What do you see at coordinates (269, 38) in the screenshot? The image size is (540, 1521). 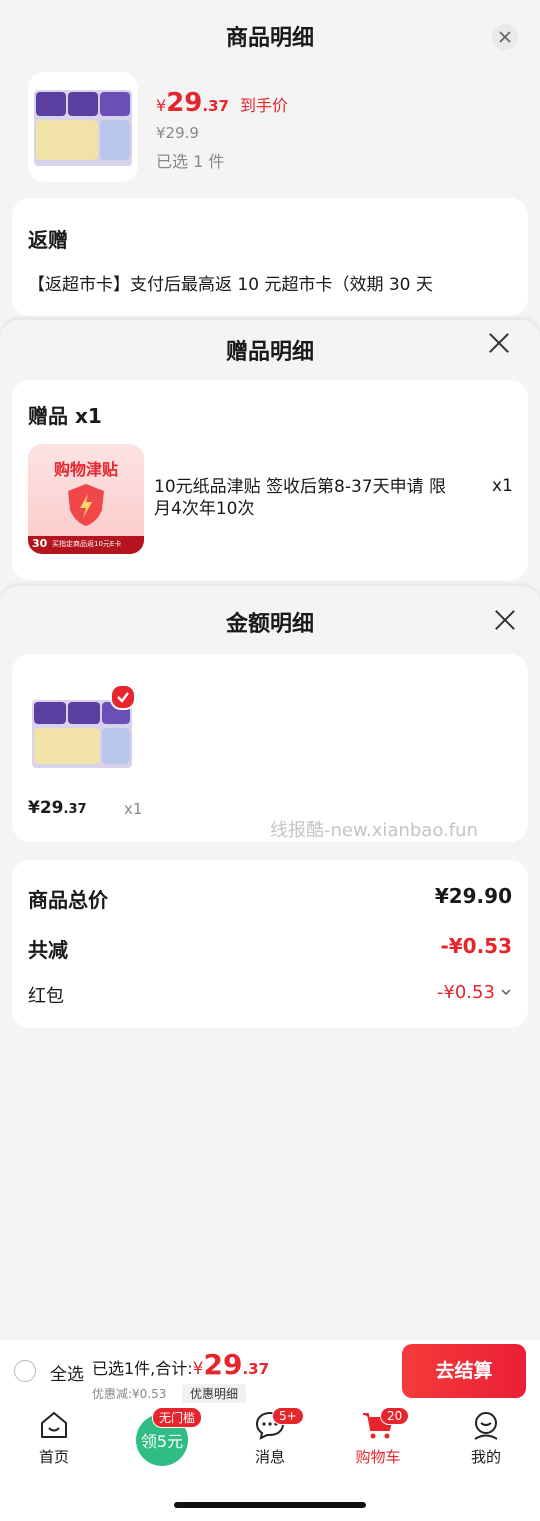 I see `goods-sheet-title: 商品明细` at bounding box center [269, 38].